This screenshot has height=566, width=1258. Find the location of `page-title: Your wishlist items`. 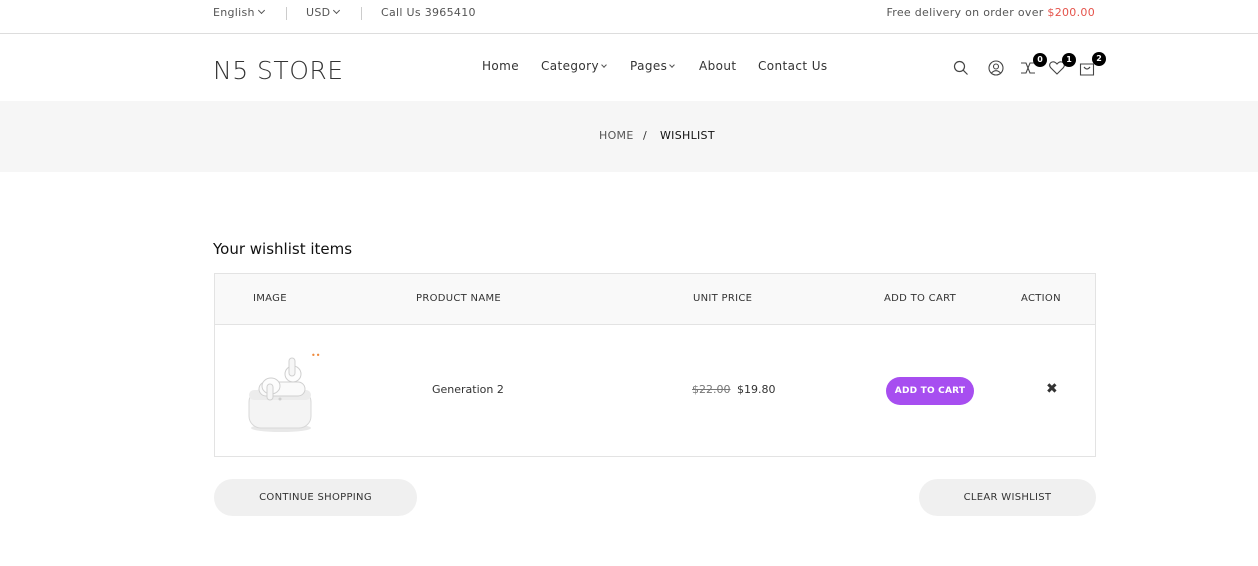

page-title: Your wishlist items is located at coordinates (283, 249).